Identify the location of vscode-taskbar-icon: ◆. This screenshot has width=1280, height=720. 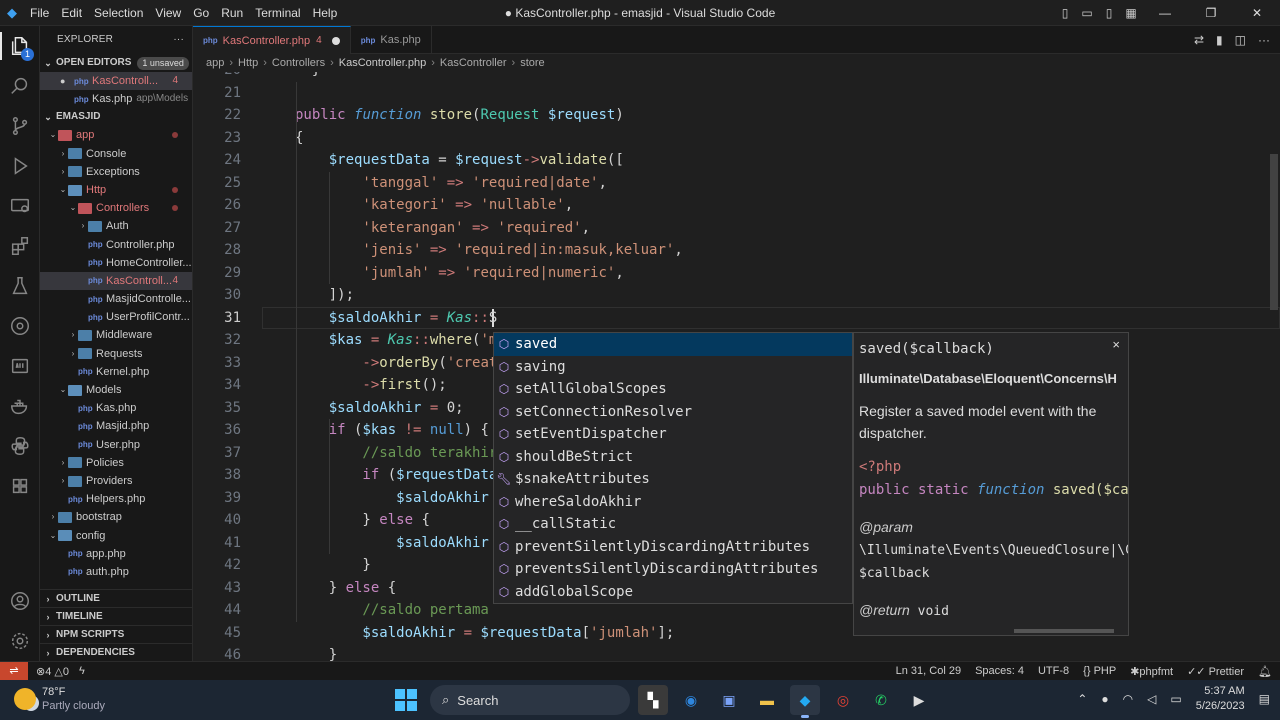
(805, 701).